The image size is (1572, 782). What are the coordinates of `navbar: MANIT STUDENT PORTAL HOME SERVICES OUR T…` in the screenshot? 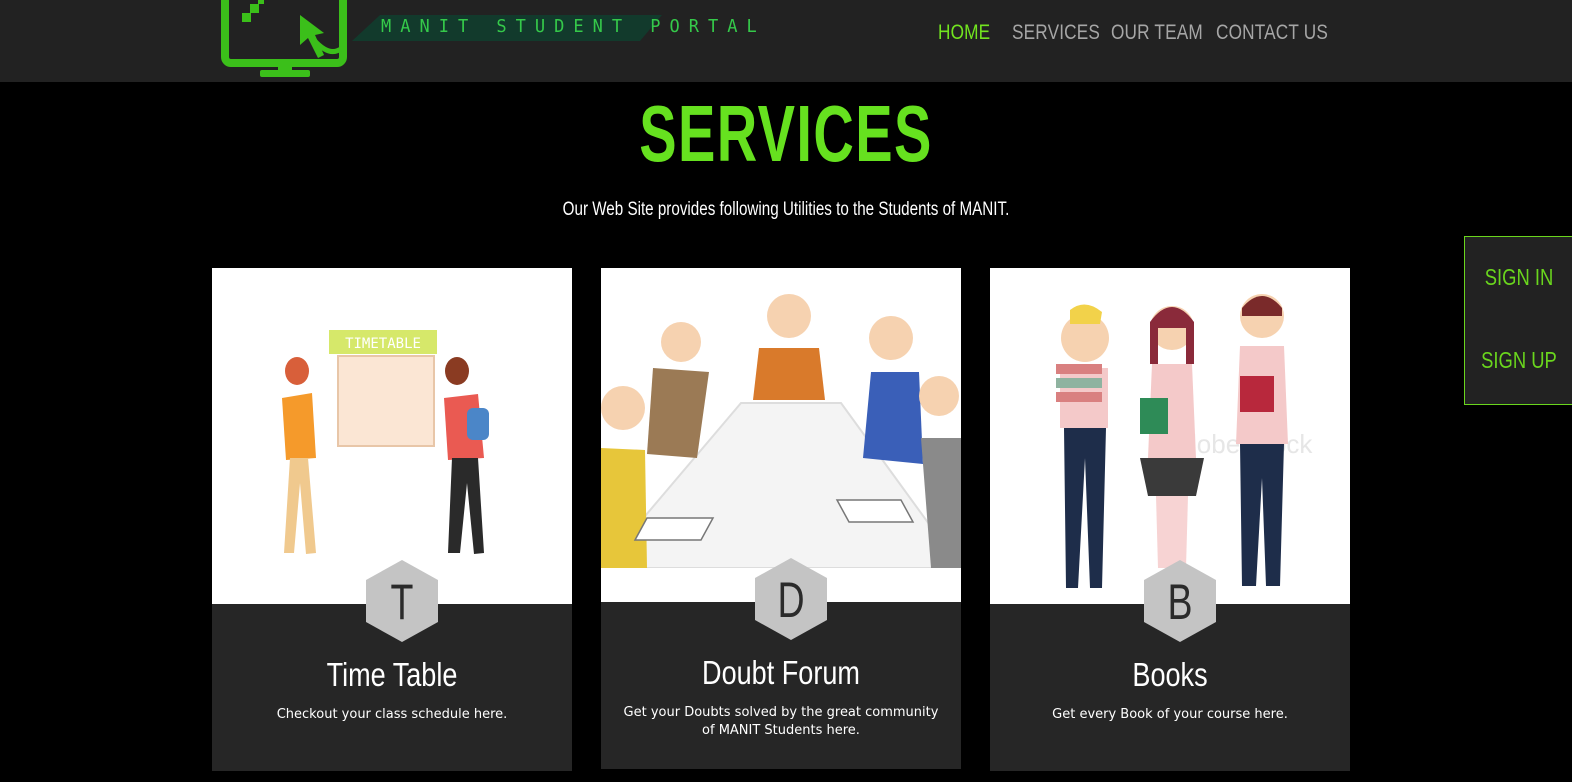 It's located at (786, 41).